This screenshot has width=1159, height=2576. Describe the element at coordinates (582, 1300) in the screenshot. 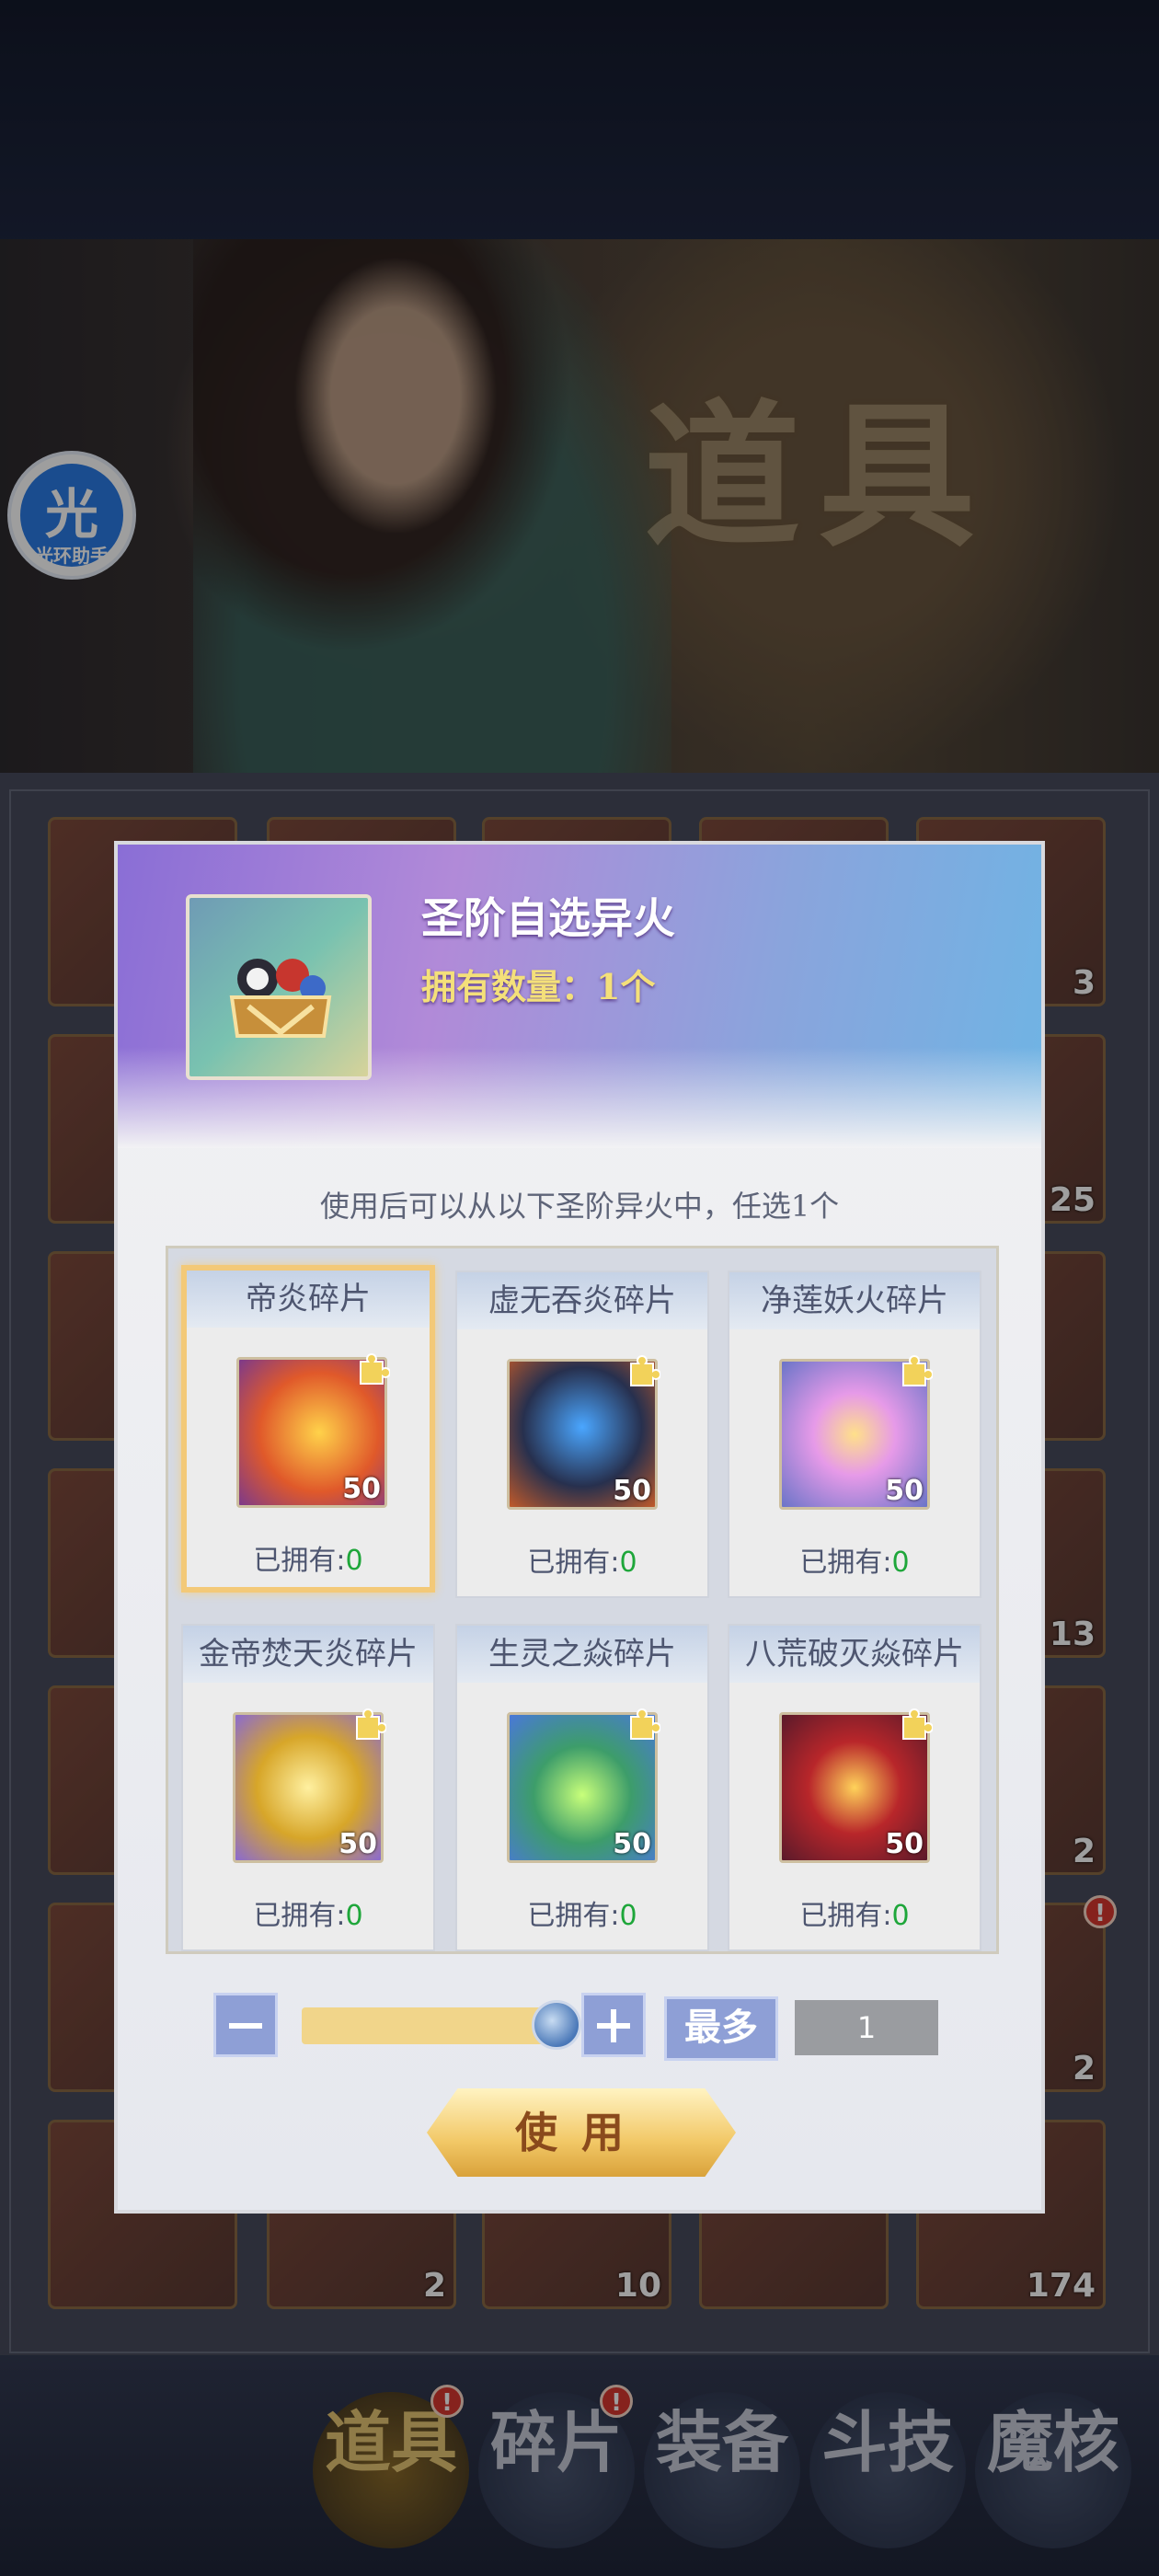

I see `choice-title: 虚无吞炎碎片` at that location.